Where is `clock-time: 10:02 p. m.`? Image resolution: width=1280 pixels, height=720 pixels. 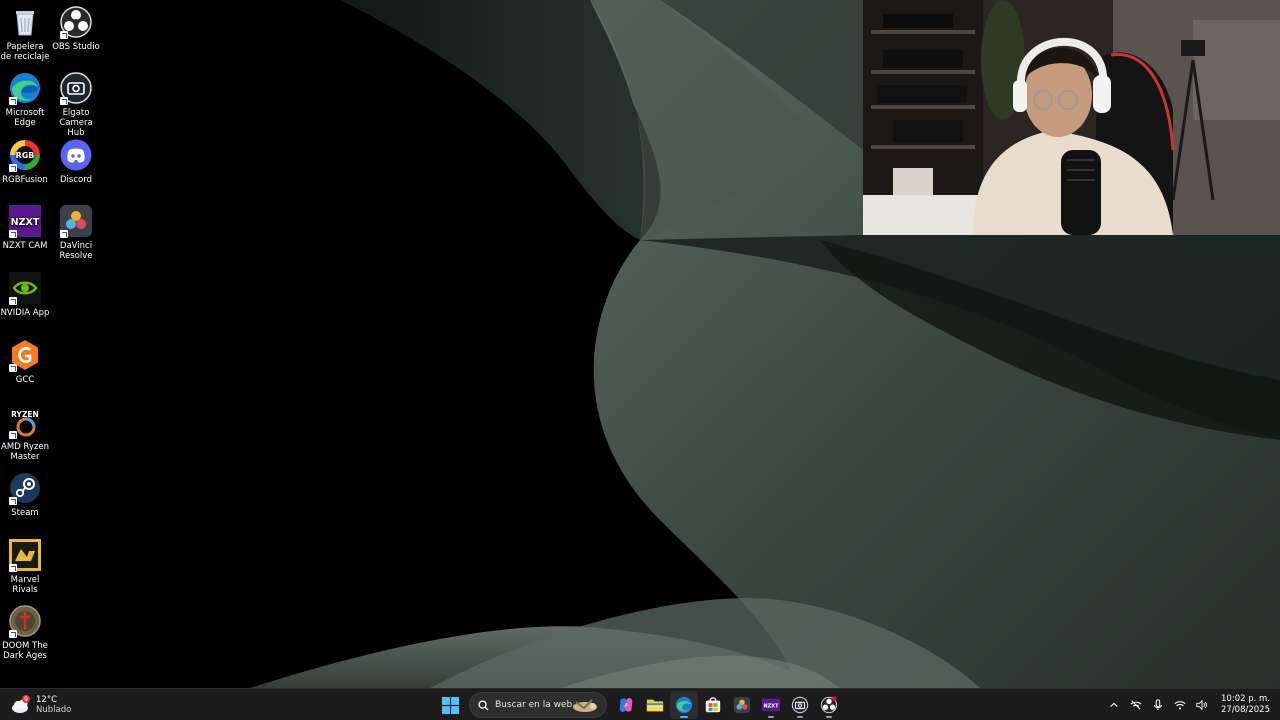 clock-time: 10:02 p. m. is located at coordinates (1245, 699).